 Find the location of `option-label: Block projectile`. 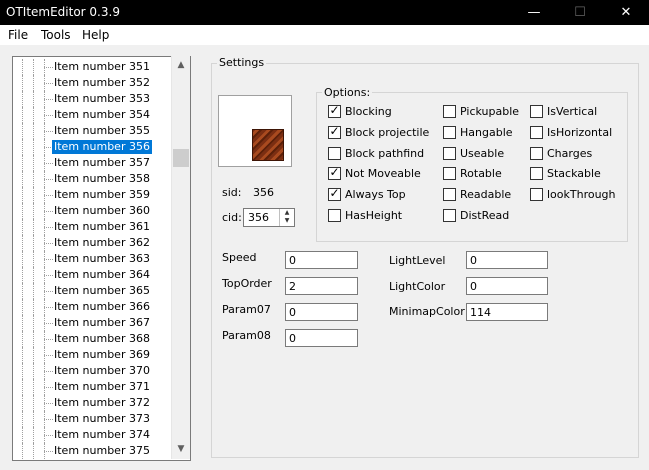

option-label: Block projectile is located at coordinates (387, 132).